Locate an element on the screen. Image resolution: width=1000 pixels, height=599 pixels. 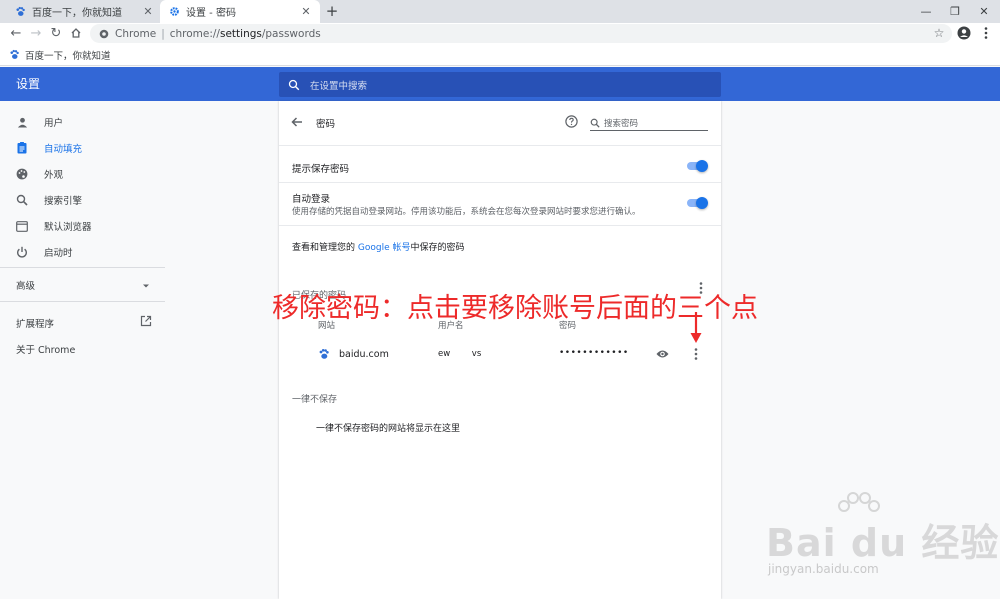
subpage-title: 密码 is located at coordinates (326, 124).